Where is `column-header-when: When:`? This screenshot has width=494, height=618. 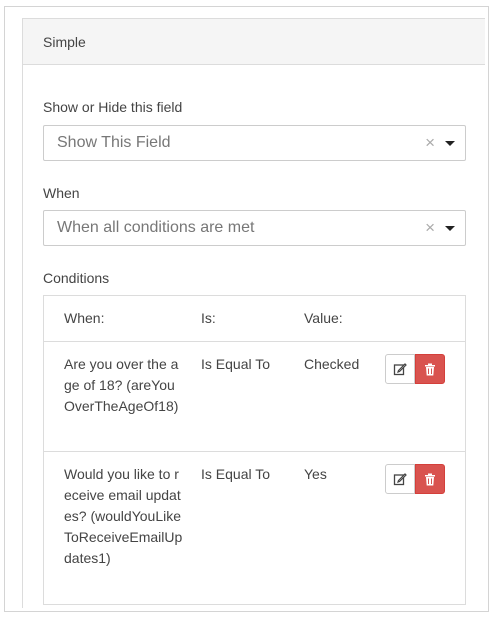
column-header-when: When: is located at coordinates (84, 318).